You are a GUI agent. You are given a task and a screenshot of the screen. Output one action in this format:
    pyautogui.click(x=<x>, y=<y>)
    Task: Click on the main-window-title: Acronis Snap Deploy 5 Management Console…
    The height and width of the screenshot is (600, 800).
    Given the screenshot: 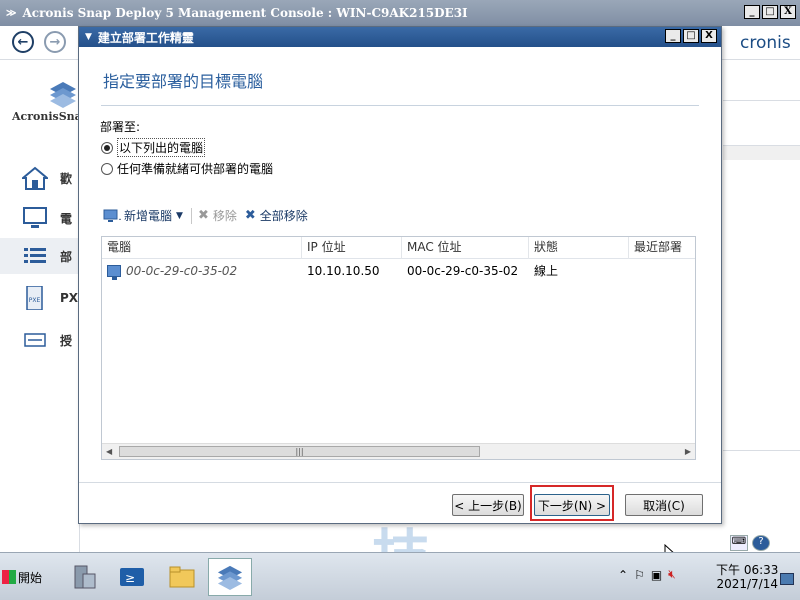 What is the action you would take?
    pyautogui.click(x=245, y=13)
    